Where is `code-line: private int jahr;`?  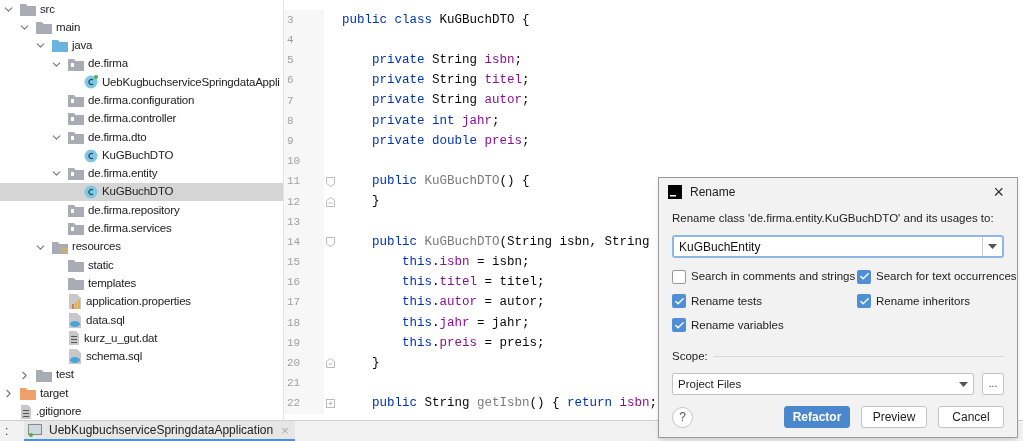
code-line: private int jahr; is located at coordinates (435, 121).